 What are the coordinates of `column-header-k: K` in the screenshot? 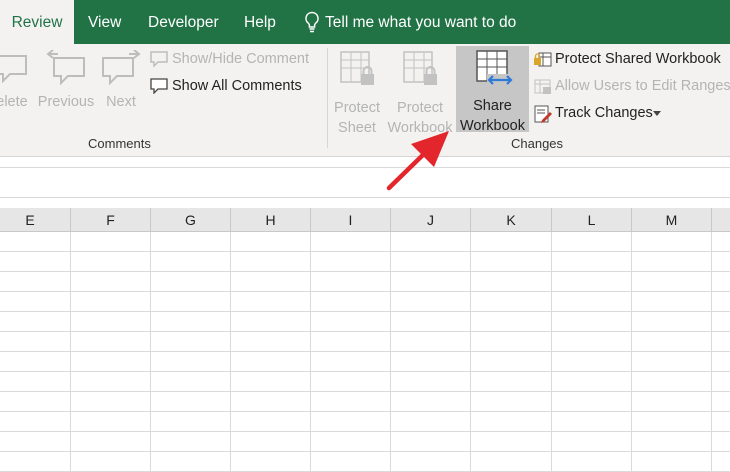 It's located at (511, 220).